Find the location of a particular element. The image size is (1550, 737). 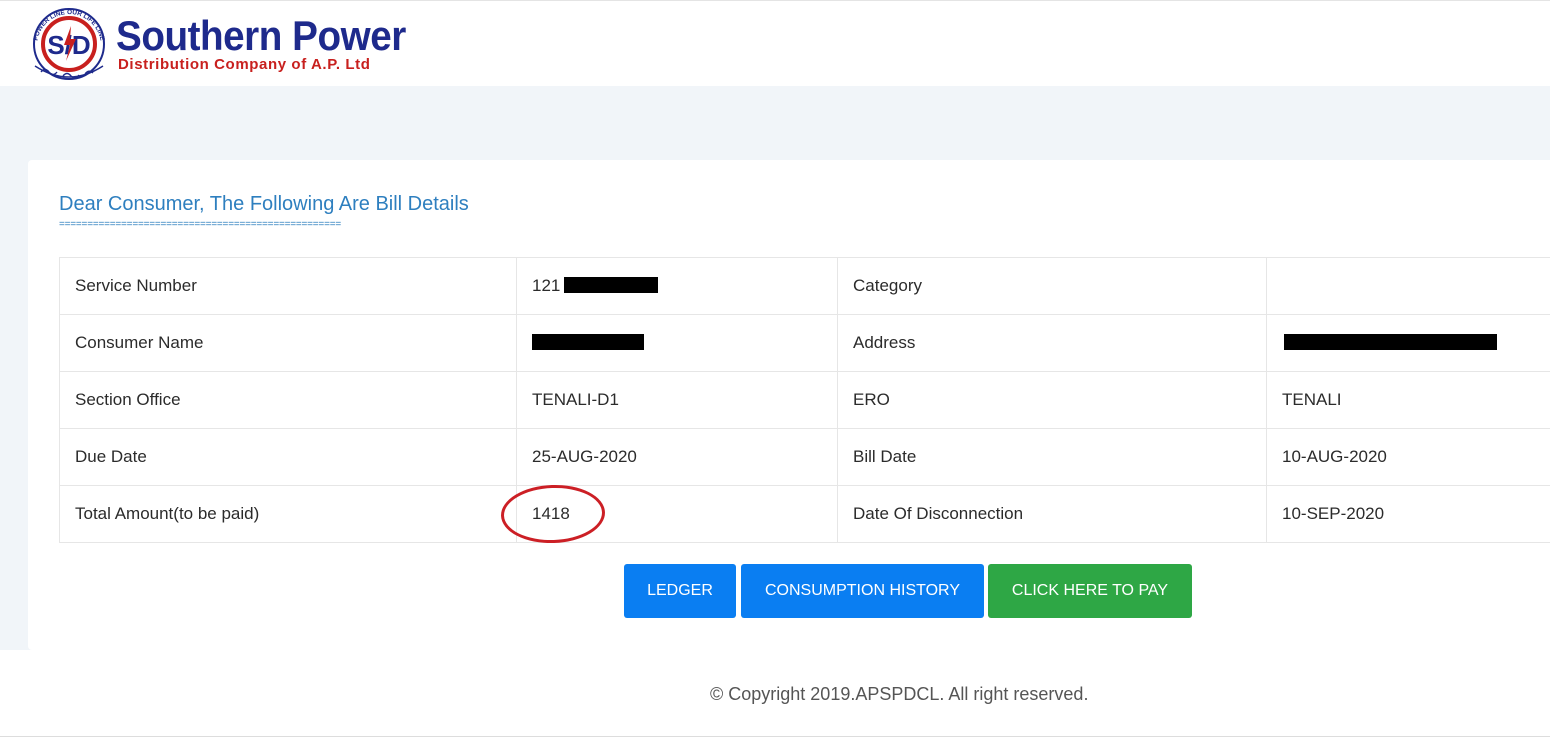

consumption-history-button: CONSUMPTION HISTORY is located at coordinates (862, 591).